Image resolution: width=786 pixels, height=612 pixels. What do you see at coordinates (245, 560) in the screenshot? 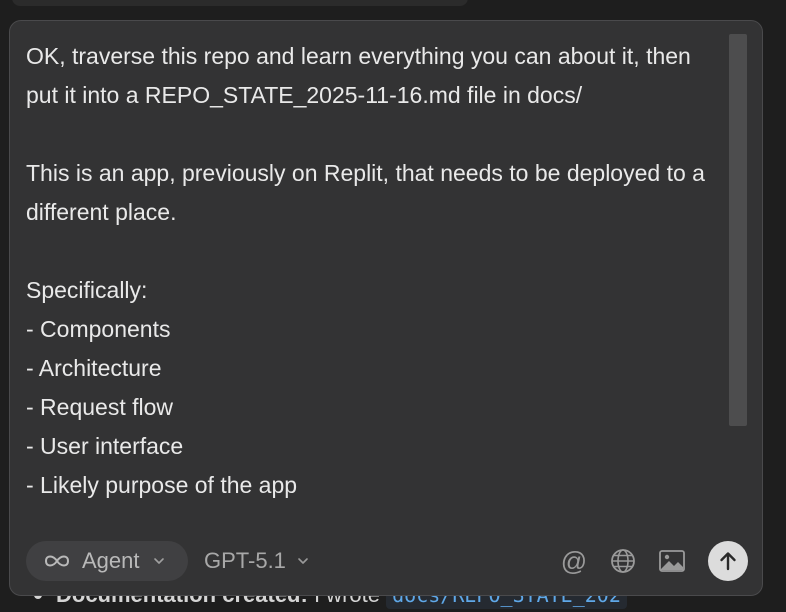
I see `model-label: GPT-5.1` at bounding box center [245, 560].